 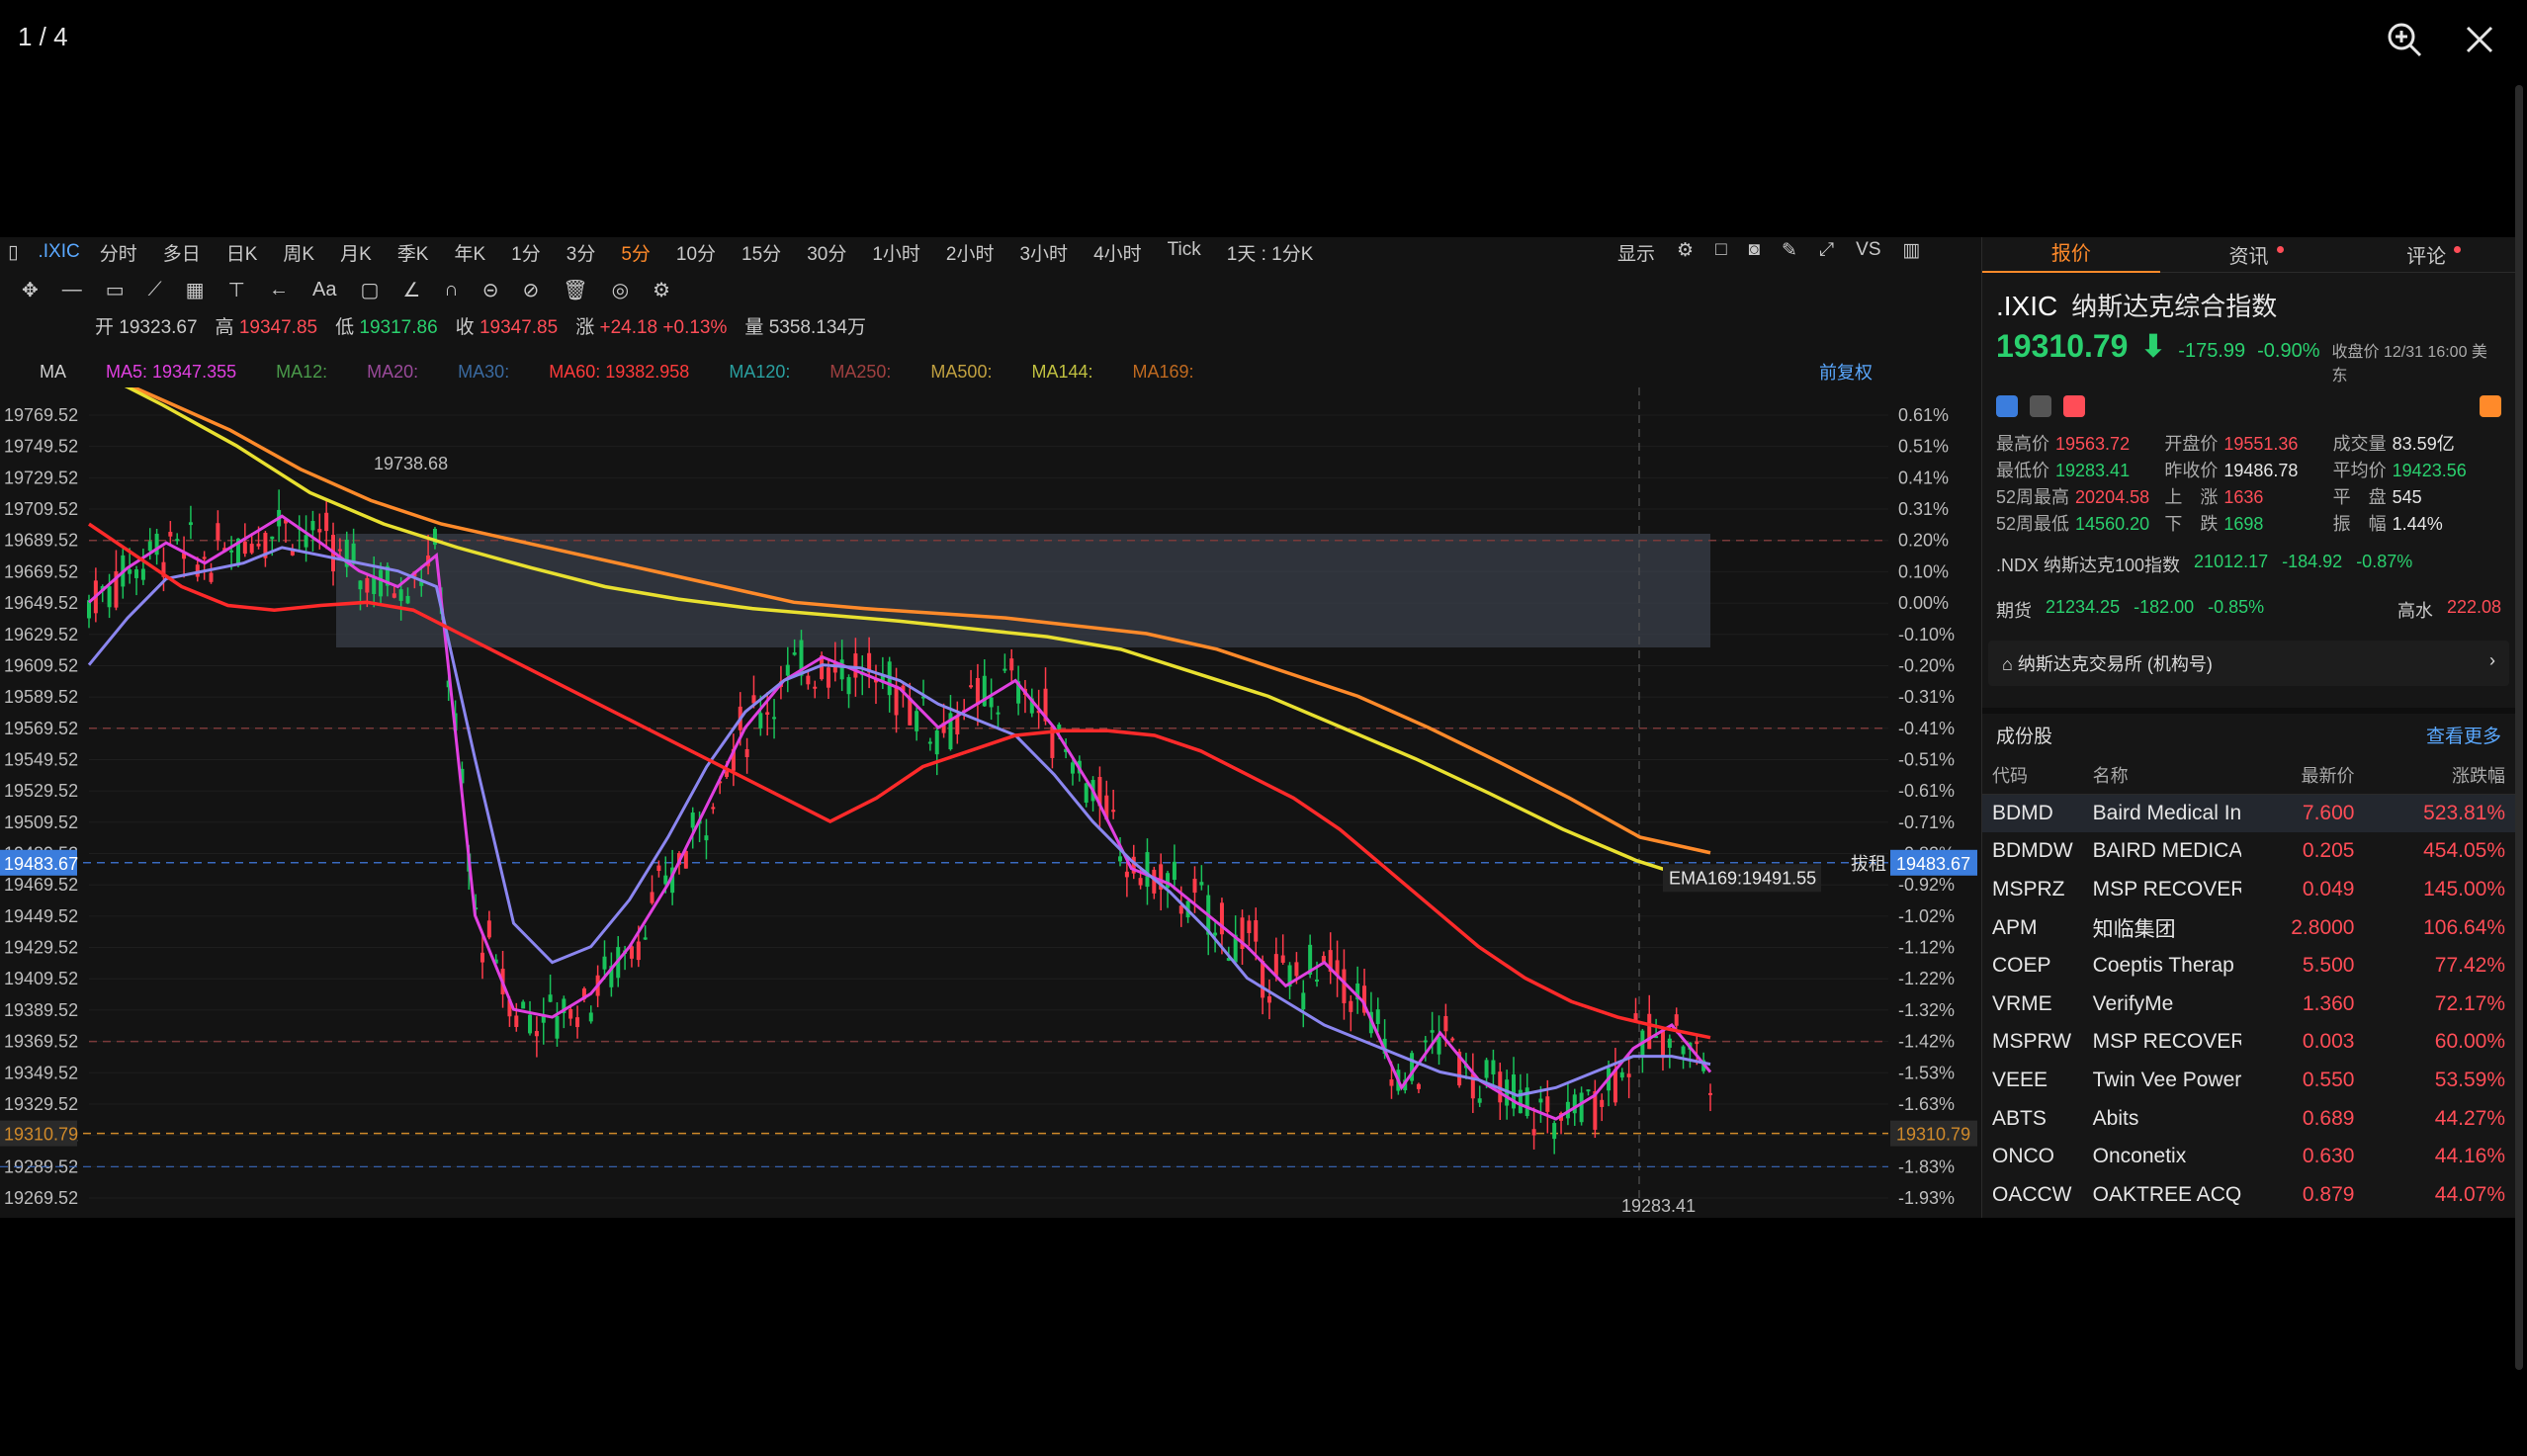 What do you see at coordinates (526, 252) in the screenshot?
I see `period-tab: 1分` at bounding box center [526, 252].